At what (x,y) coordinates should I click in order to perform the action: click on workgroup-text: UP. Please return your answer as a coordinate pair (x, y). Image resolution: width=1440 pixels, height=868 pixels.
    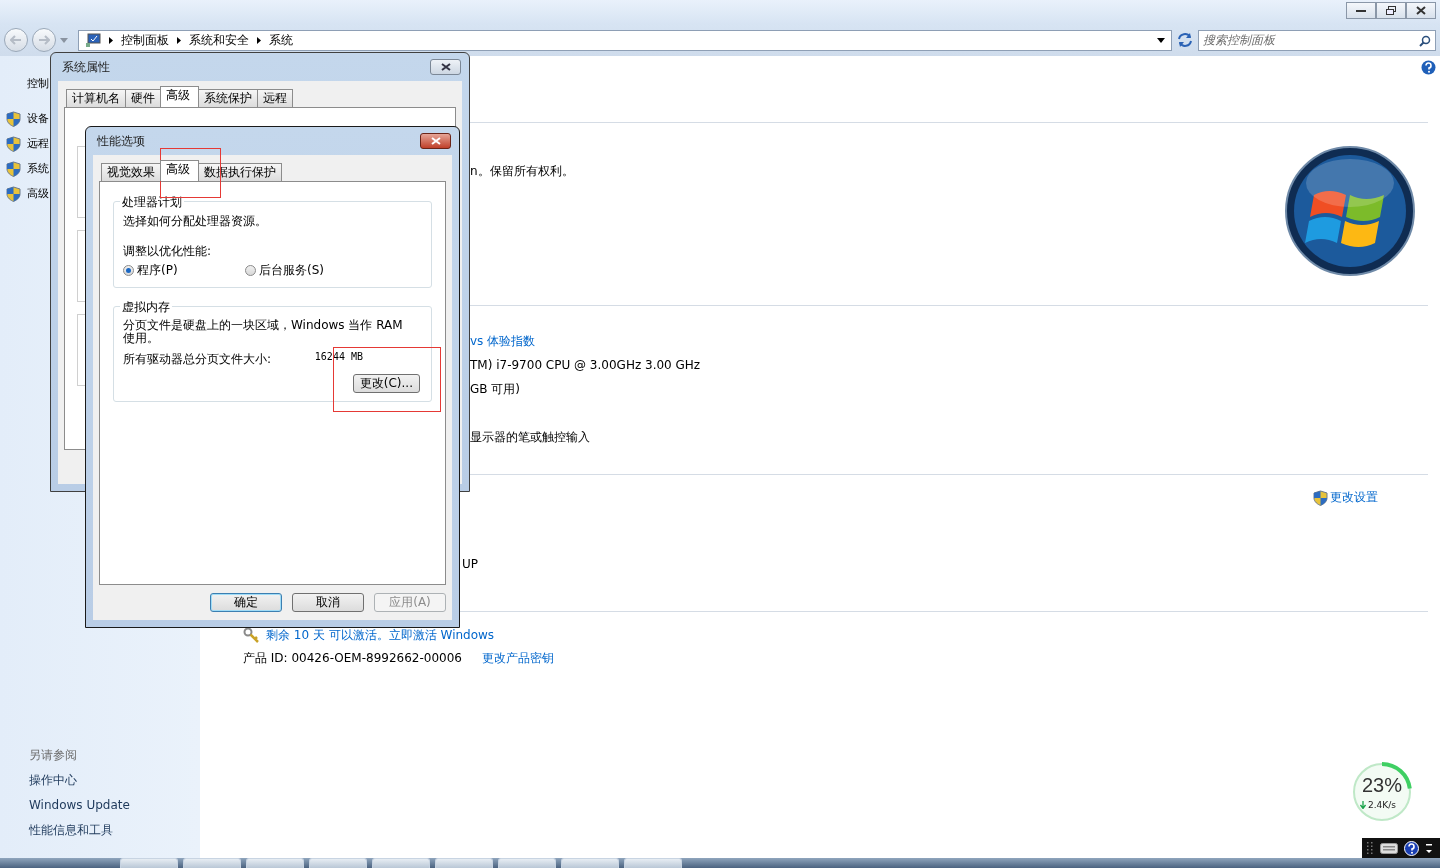
    Looking at the image, I should click on (470, 564).